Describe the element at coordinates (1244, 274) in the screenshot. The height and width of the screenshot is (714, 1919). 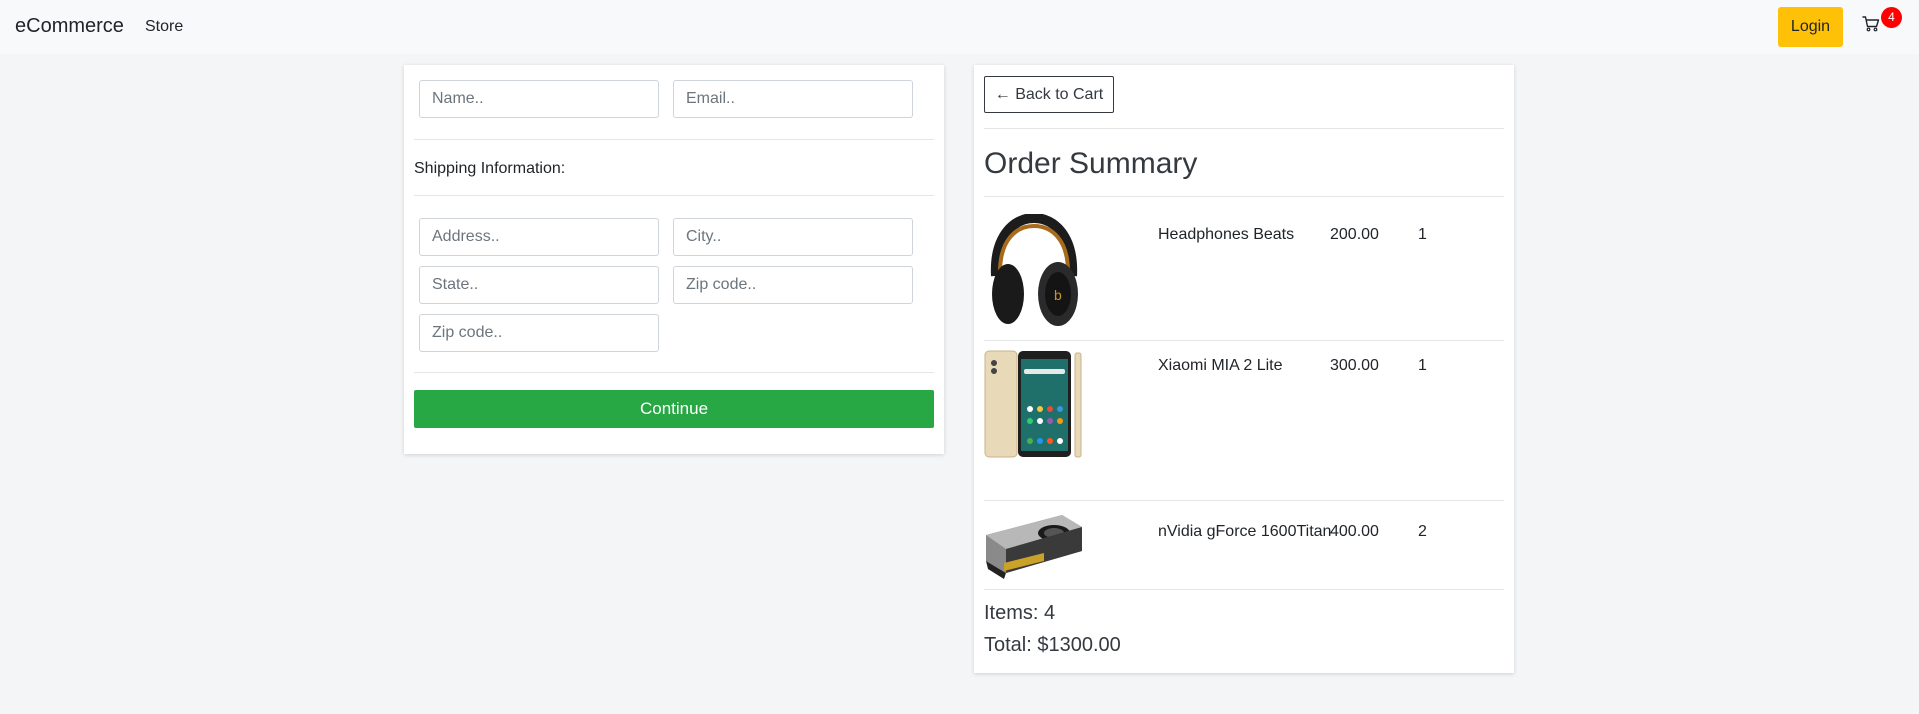
I see `order-item-row: b Headphones Beats 200.00 1` at that location.